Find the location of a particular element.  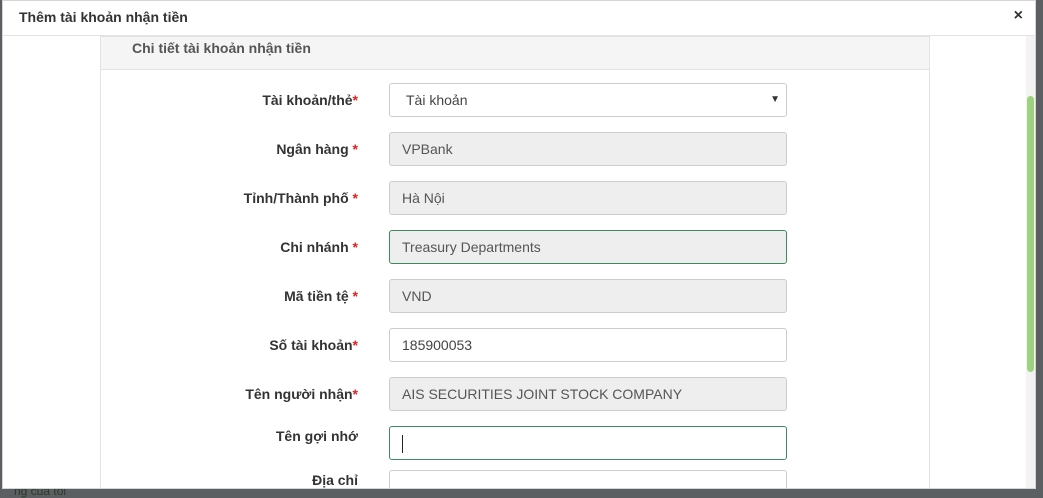

province-field: Hà Nội is located at coordinates (588, 198).